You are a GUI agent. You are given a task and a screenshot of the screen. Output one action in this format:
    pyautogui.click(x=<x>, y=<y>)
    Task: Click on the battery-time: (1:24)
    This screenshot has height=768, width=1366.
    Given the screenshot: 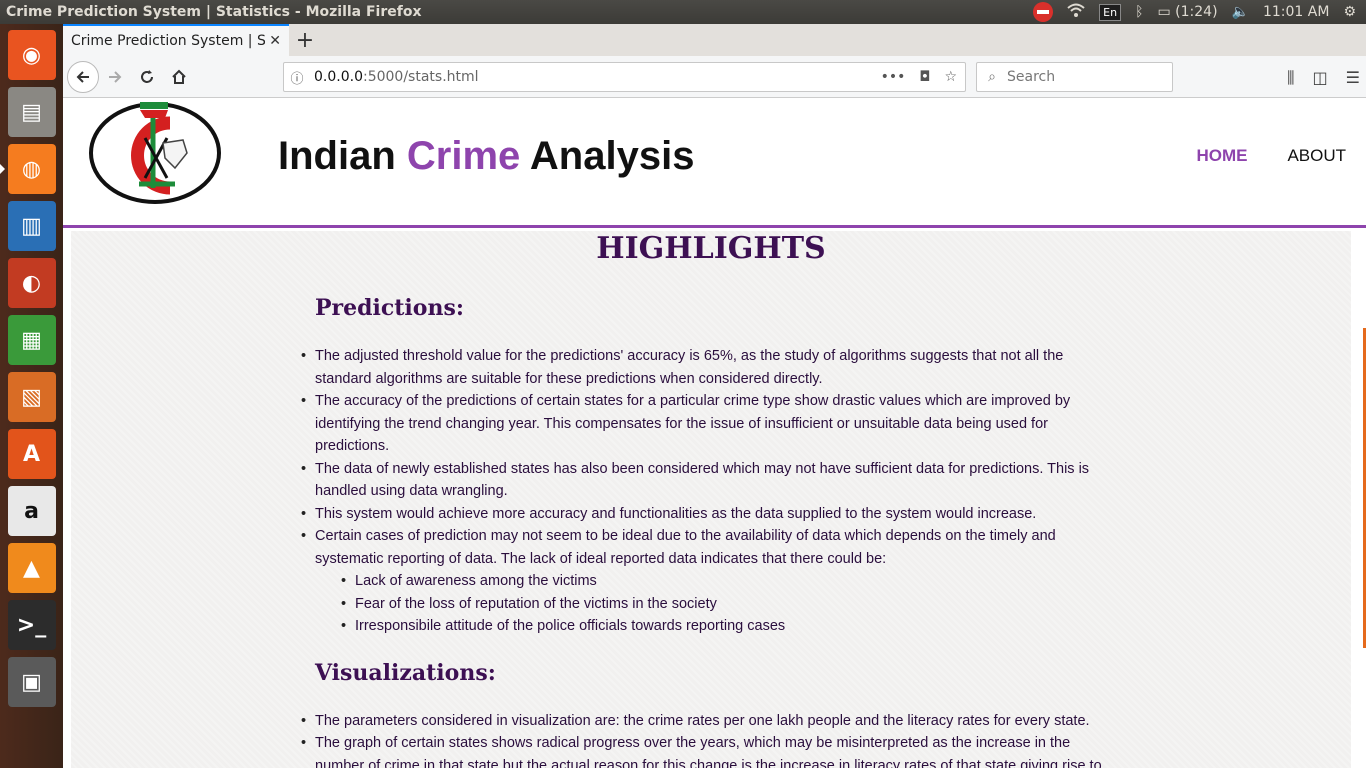 What is the action you would take?
    pyautogui.click(x=1196, y=12)
    